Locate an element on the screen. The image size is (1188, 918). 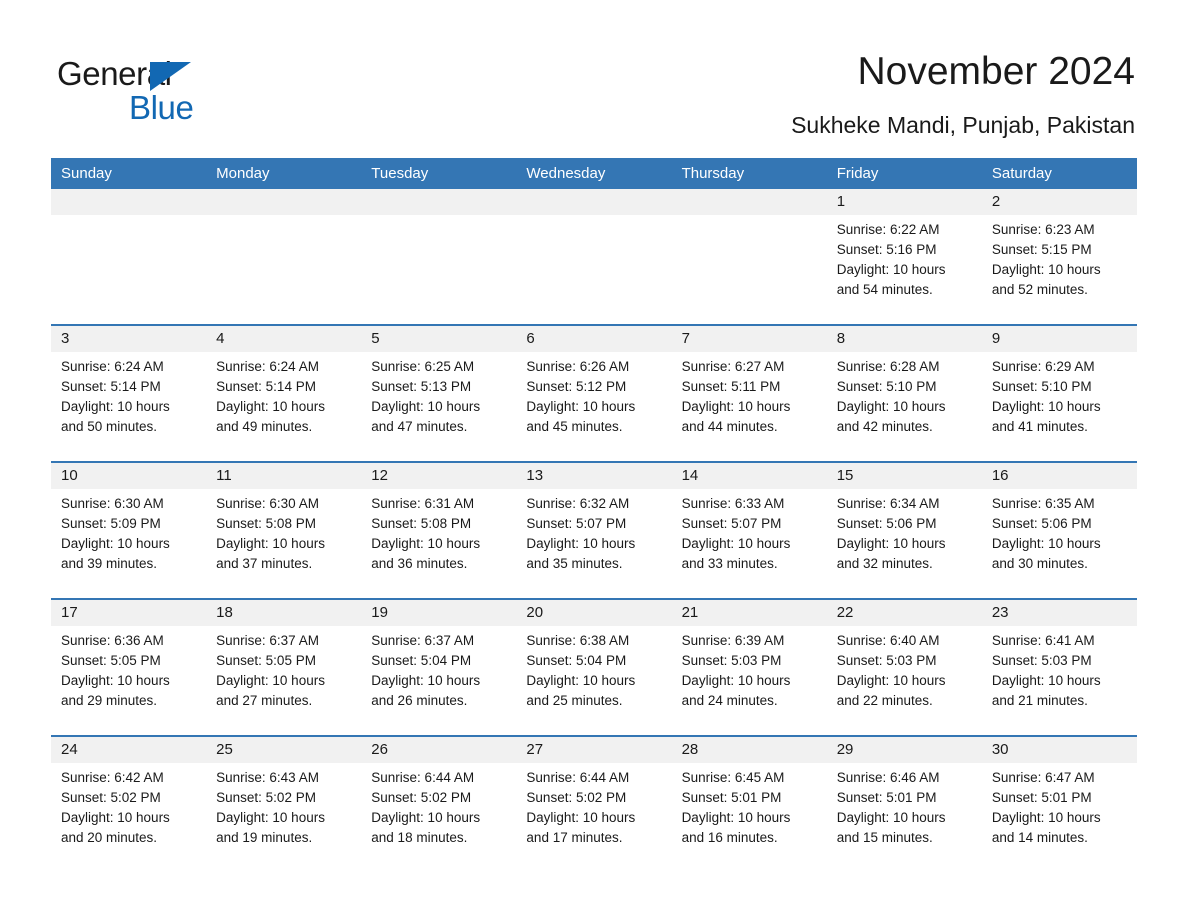
day-info-line: Sunset: 5:08 PM is located at coordinates (421, 523).